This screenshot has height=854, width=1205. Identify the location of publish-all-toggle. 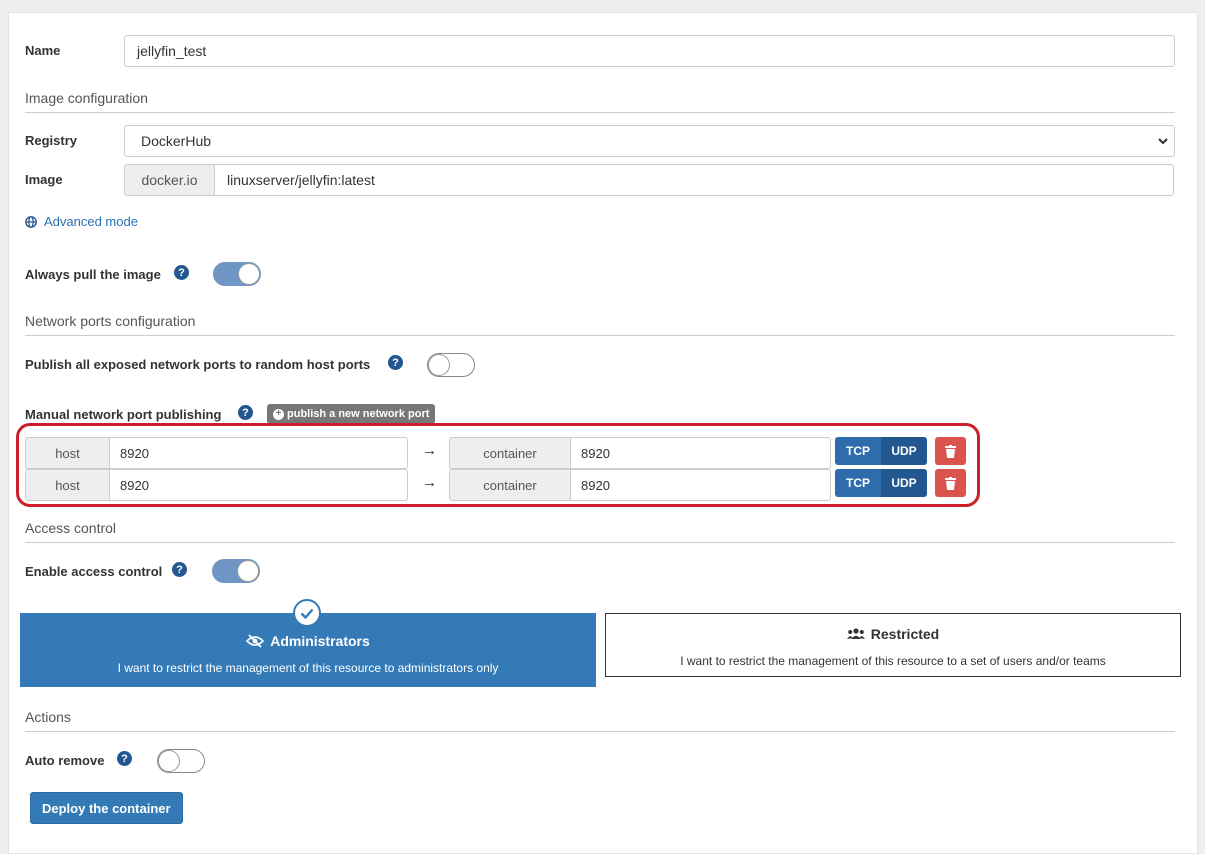
(451, 365).